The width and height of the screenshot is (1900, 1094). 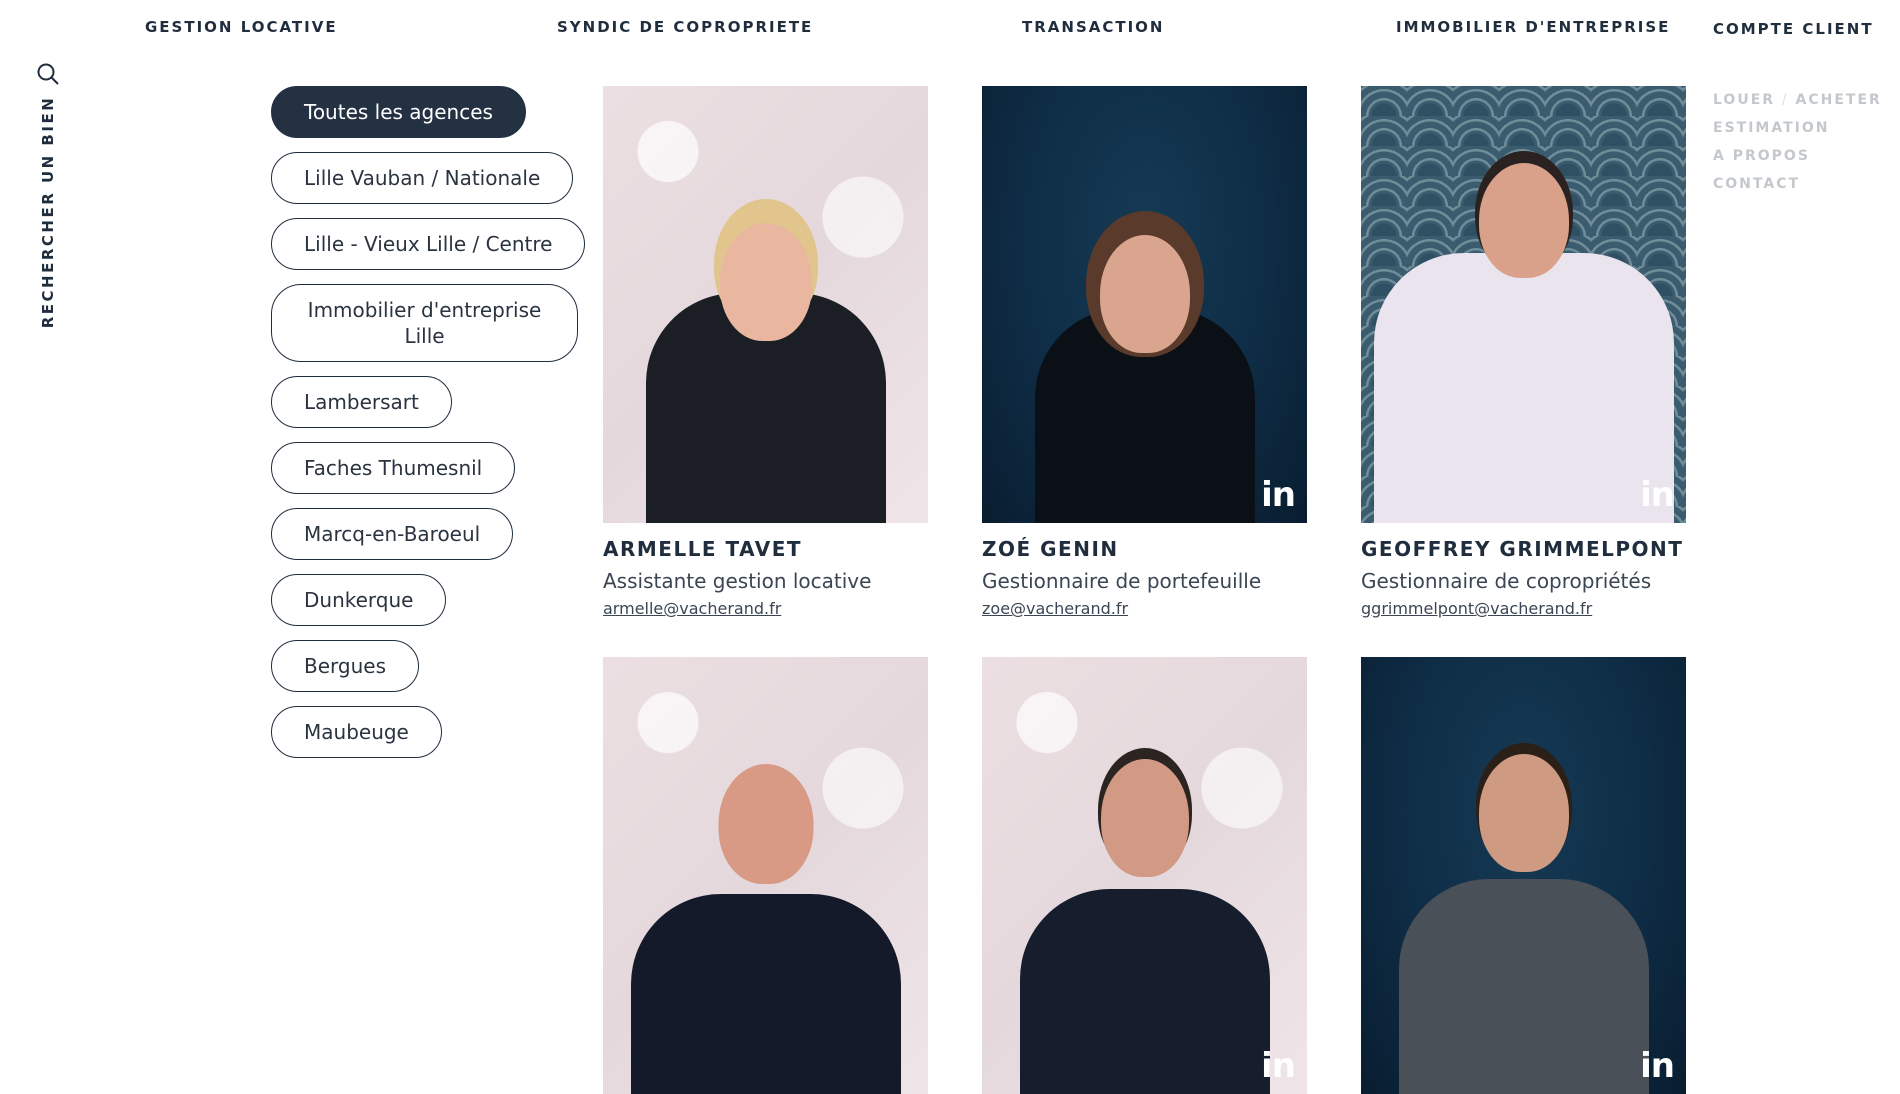 What do you see at coordinates (393, 468) in the screenshot?
I see `agency-filter-faches-thumesnil: Faches Thumesnil` at bounding box center [393, 468].